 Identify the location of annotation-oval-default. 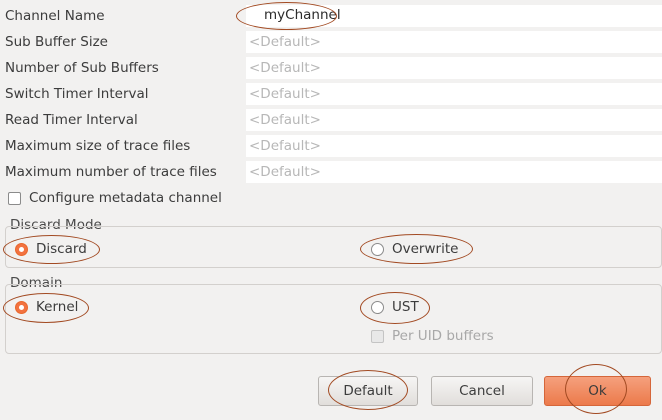
(368, 390).